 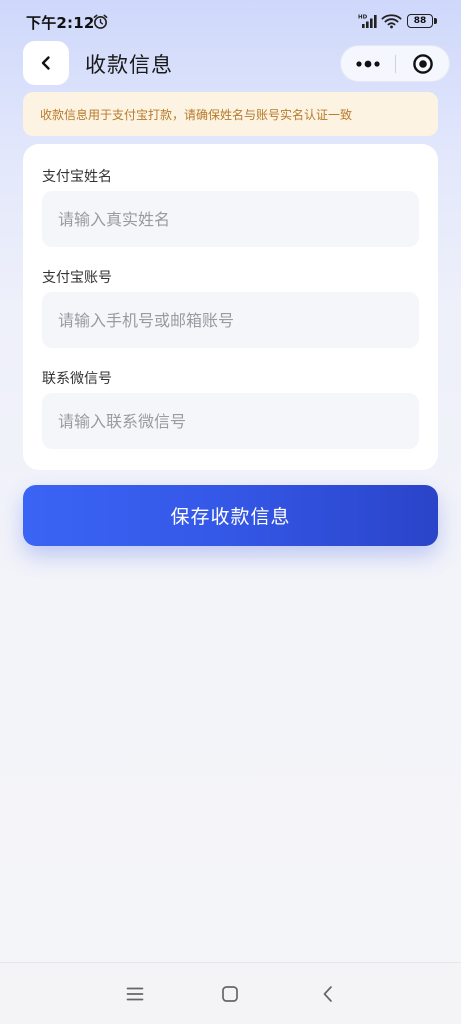 I want to click on signal-icon: HD, so click(x=367, y=21).